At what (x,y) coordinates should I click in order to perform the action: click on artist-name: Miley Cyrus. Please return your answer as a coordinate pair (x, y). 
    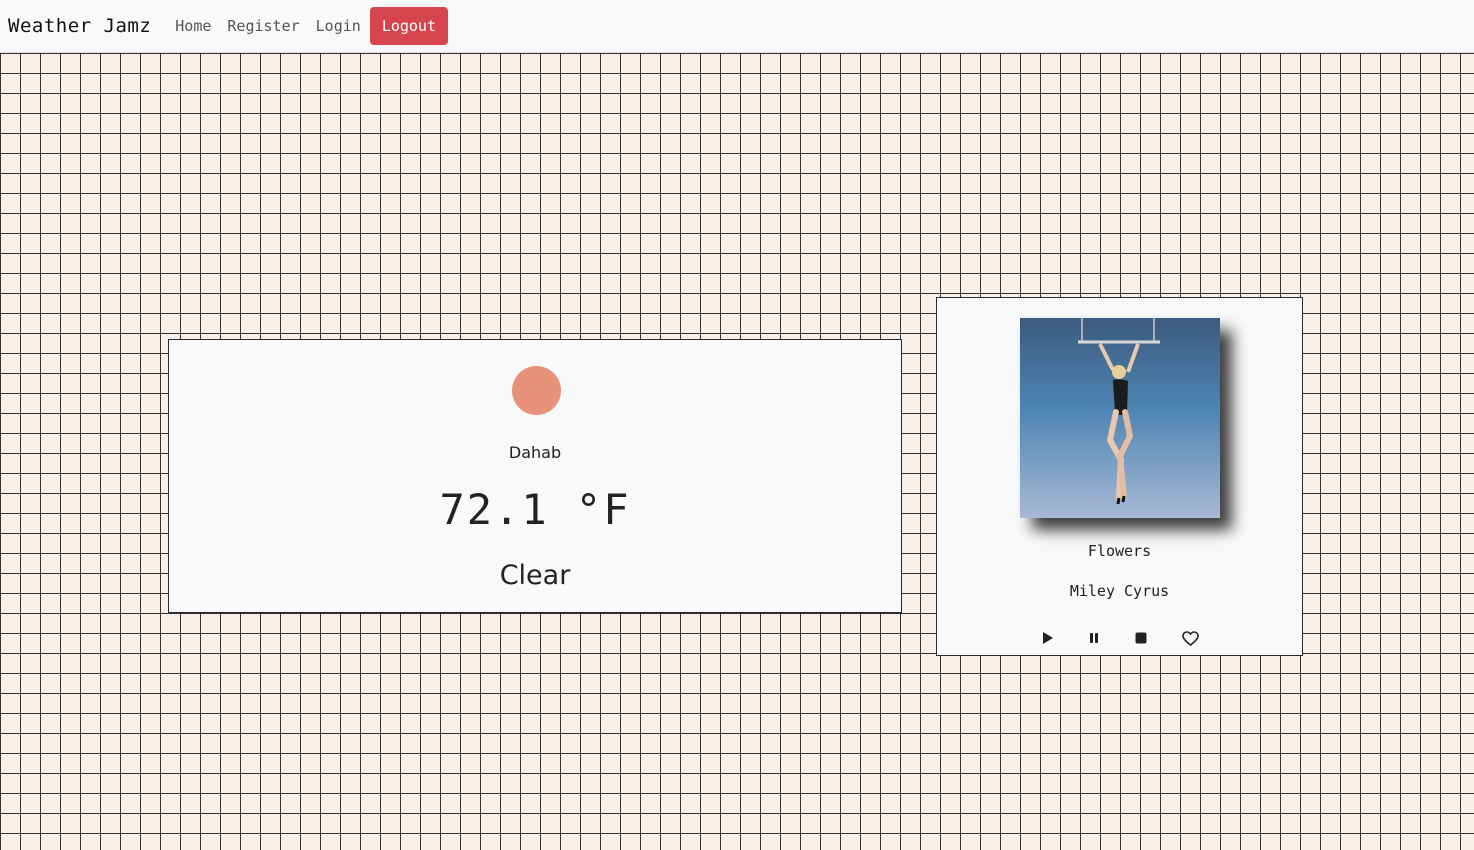
    Looking at the image, I should click on (1119, 591).